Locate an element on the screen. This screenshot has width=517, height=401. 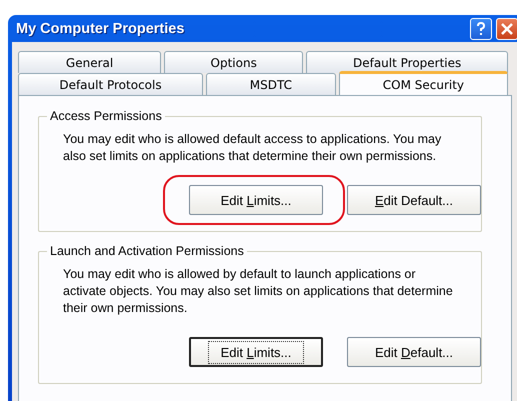
close-button is located at coordinates (506, 29).